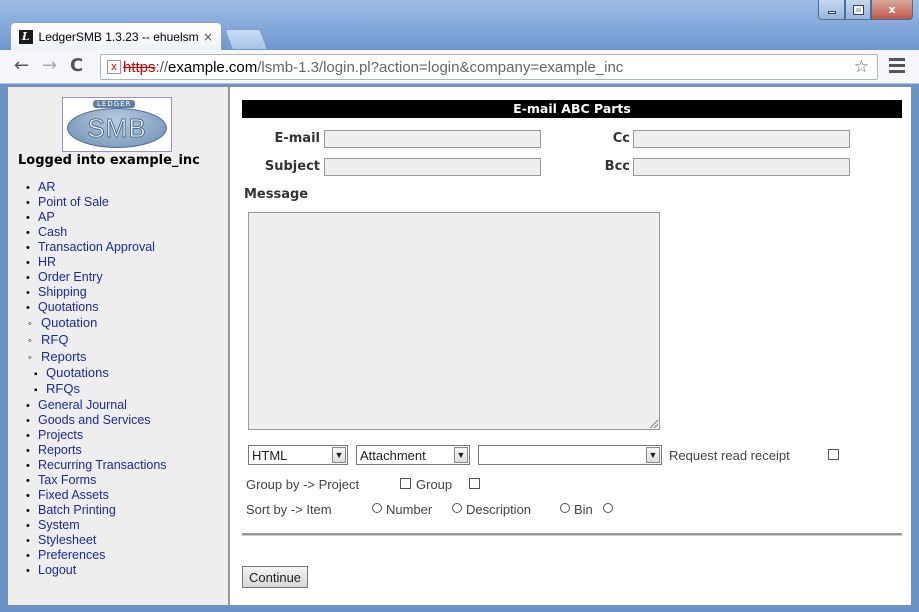 This screenshot has width=919, height=612. What do you see at coordinates (246, 39) in the screenshot?
I see `new-tab-button` at bounding box center [246, 39].